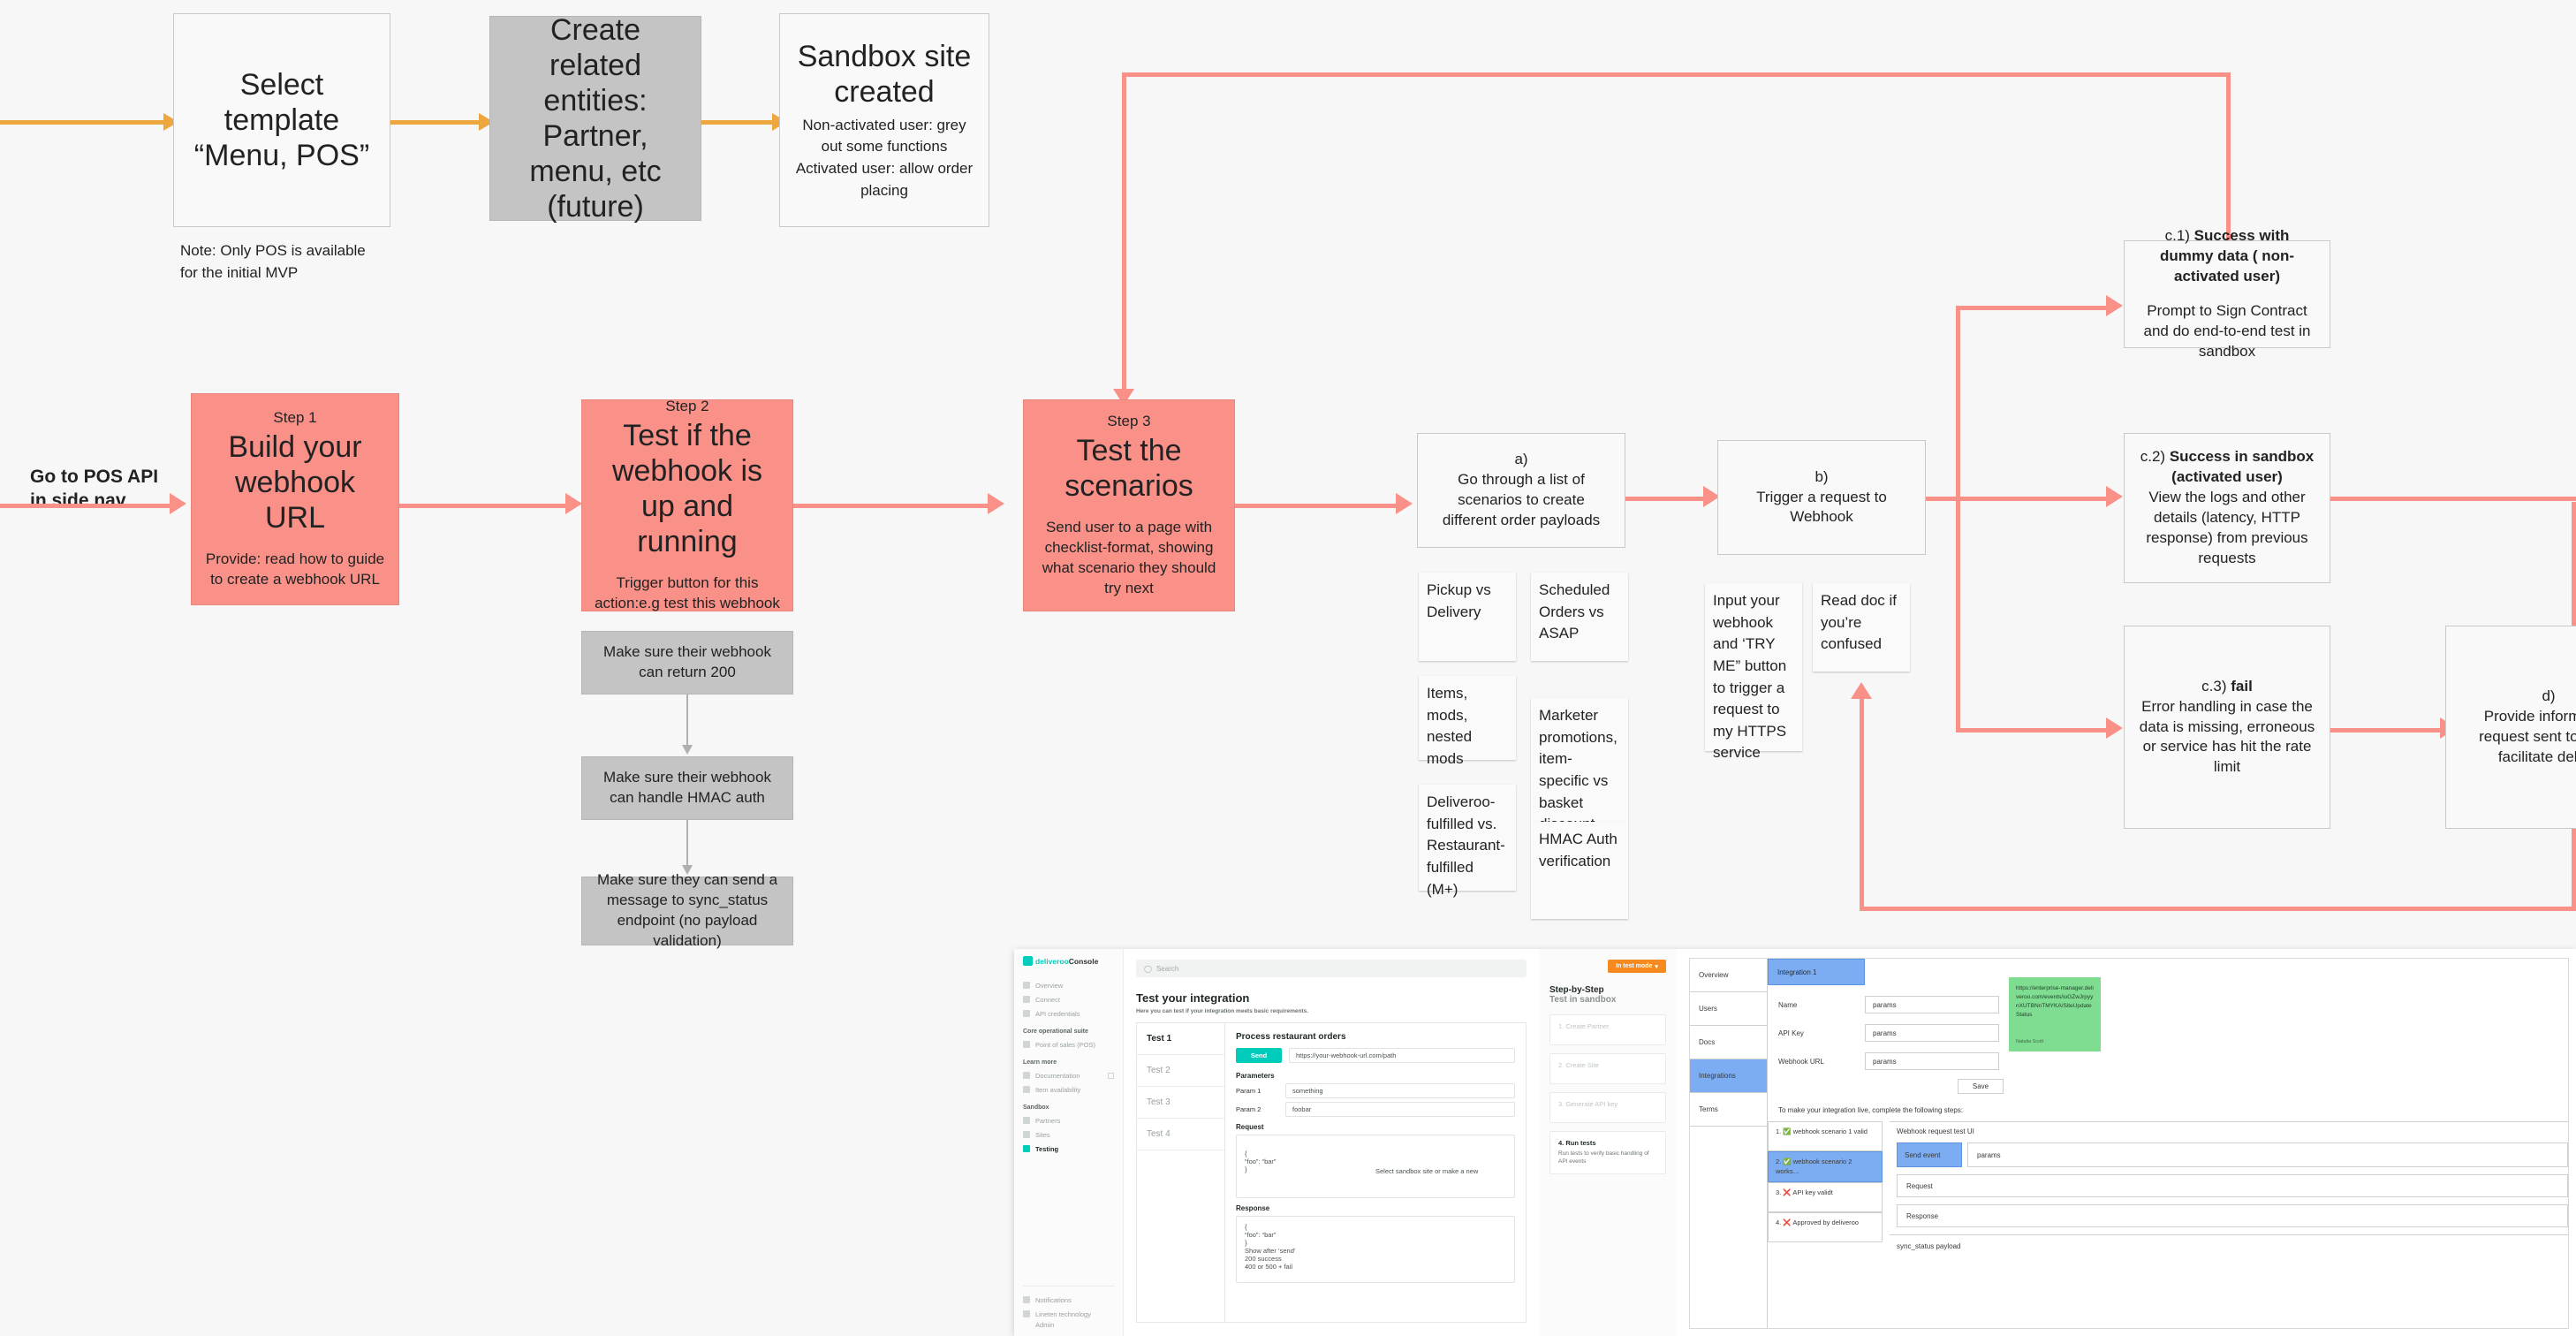 The height and width of the screenshot is (1336, 2576). I want to click on wireframe-sync-label: sync_status payload, so click(2229, 1242).